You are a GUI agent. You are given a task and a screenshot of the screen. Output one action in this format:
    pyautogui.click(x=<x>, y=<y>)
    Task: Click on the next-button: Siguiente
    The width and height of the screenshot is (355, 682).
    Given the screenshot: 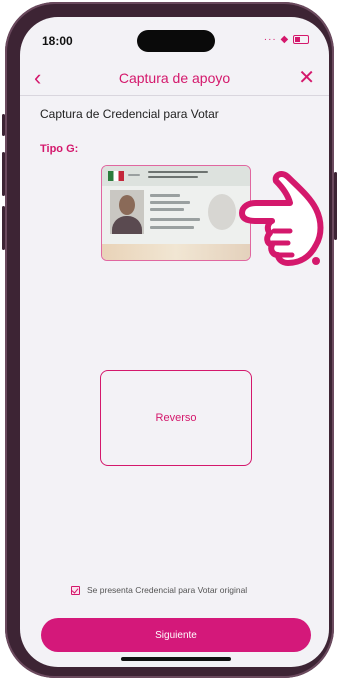 What is the action you would take?
    pyautogui.click(x=176, y=635)
    